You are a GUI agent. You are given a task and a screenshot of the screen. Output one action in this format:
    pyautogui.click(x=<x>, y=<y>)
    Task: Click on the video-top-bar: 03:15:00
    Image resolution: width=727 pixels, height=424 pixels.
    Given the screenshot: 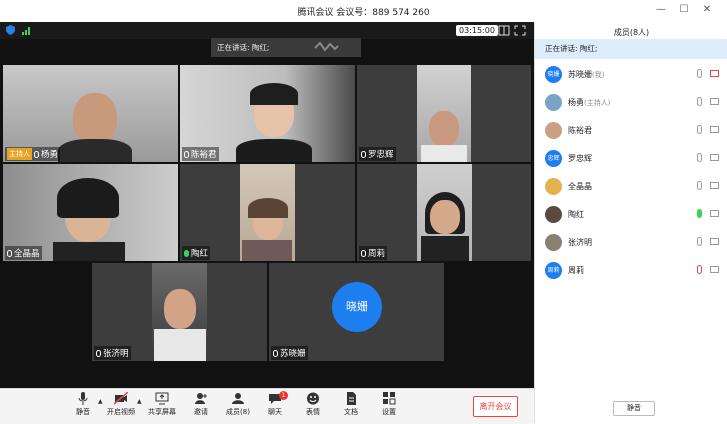 What is the action you would take?
    pyautogui.click(x=267, y=30)
    